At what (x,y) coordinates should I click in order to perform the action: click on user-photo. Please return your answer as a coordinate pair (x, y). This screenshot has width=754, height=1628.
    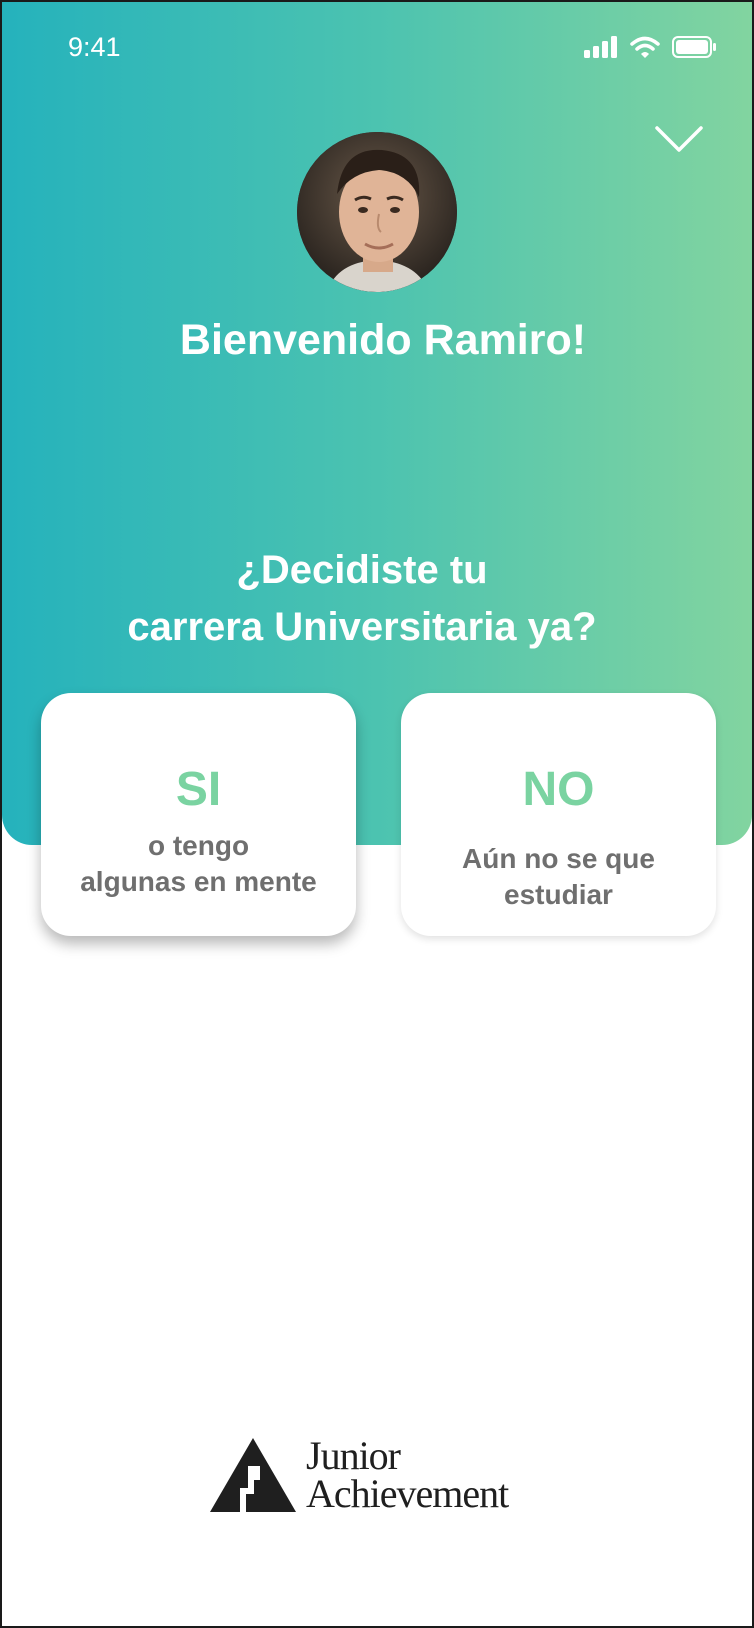
    Looking at the image, I should click on (377, 212).